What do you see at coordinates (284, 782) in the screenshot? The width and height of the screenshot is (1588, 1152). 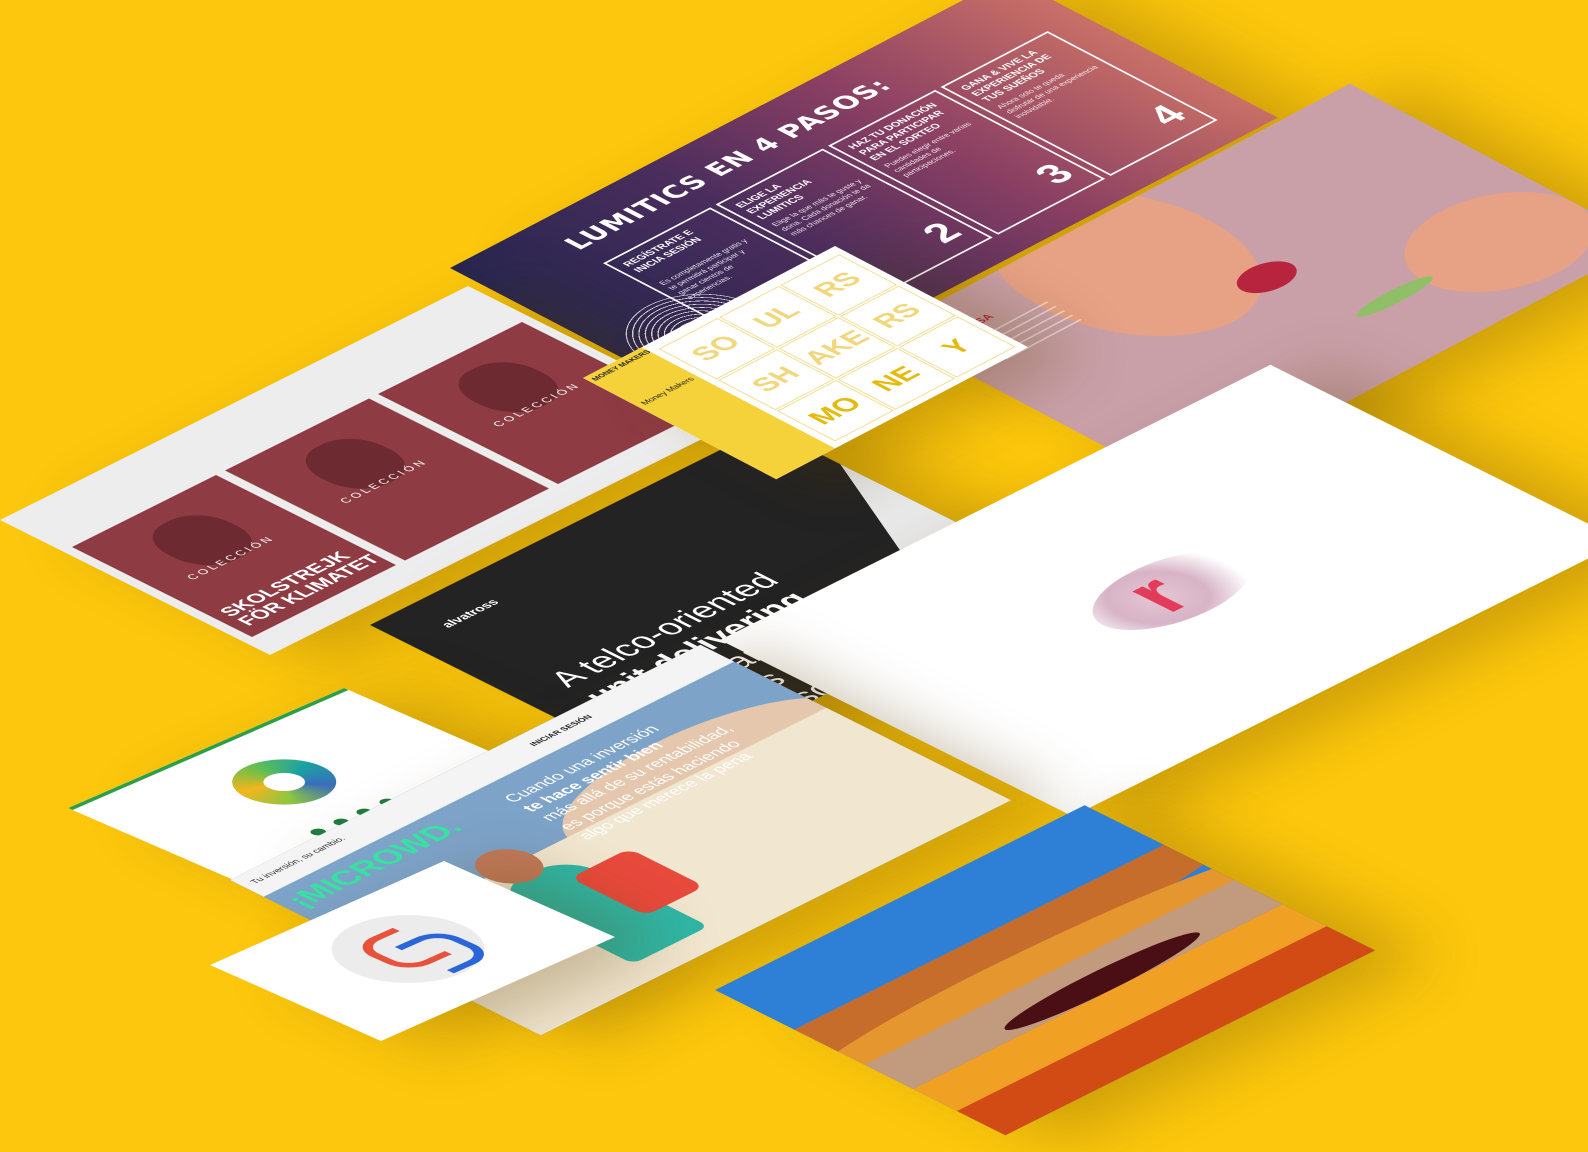 I see `hexagon-logo-icon` at bounding box center [284, 782].